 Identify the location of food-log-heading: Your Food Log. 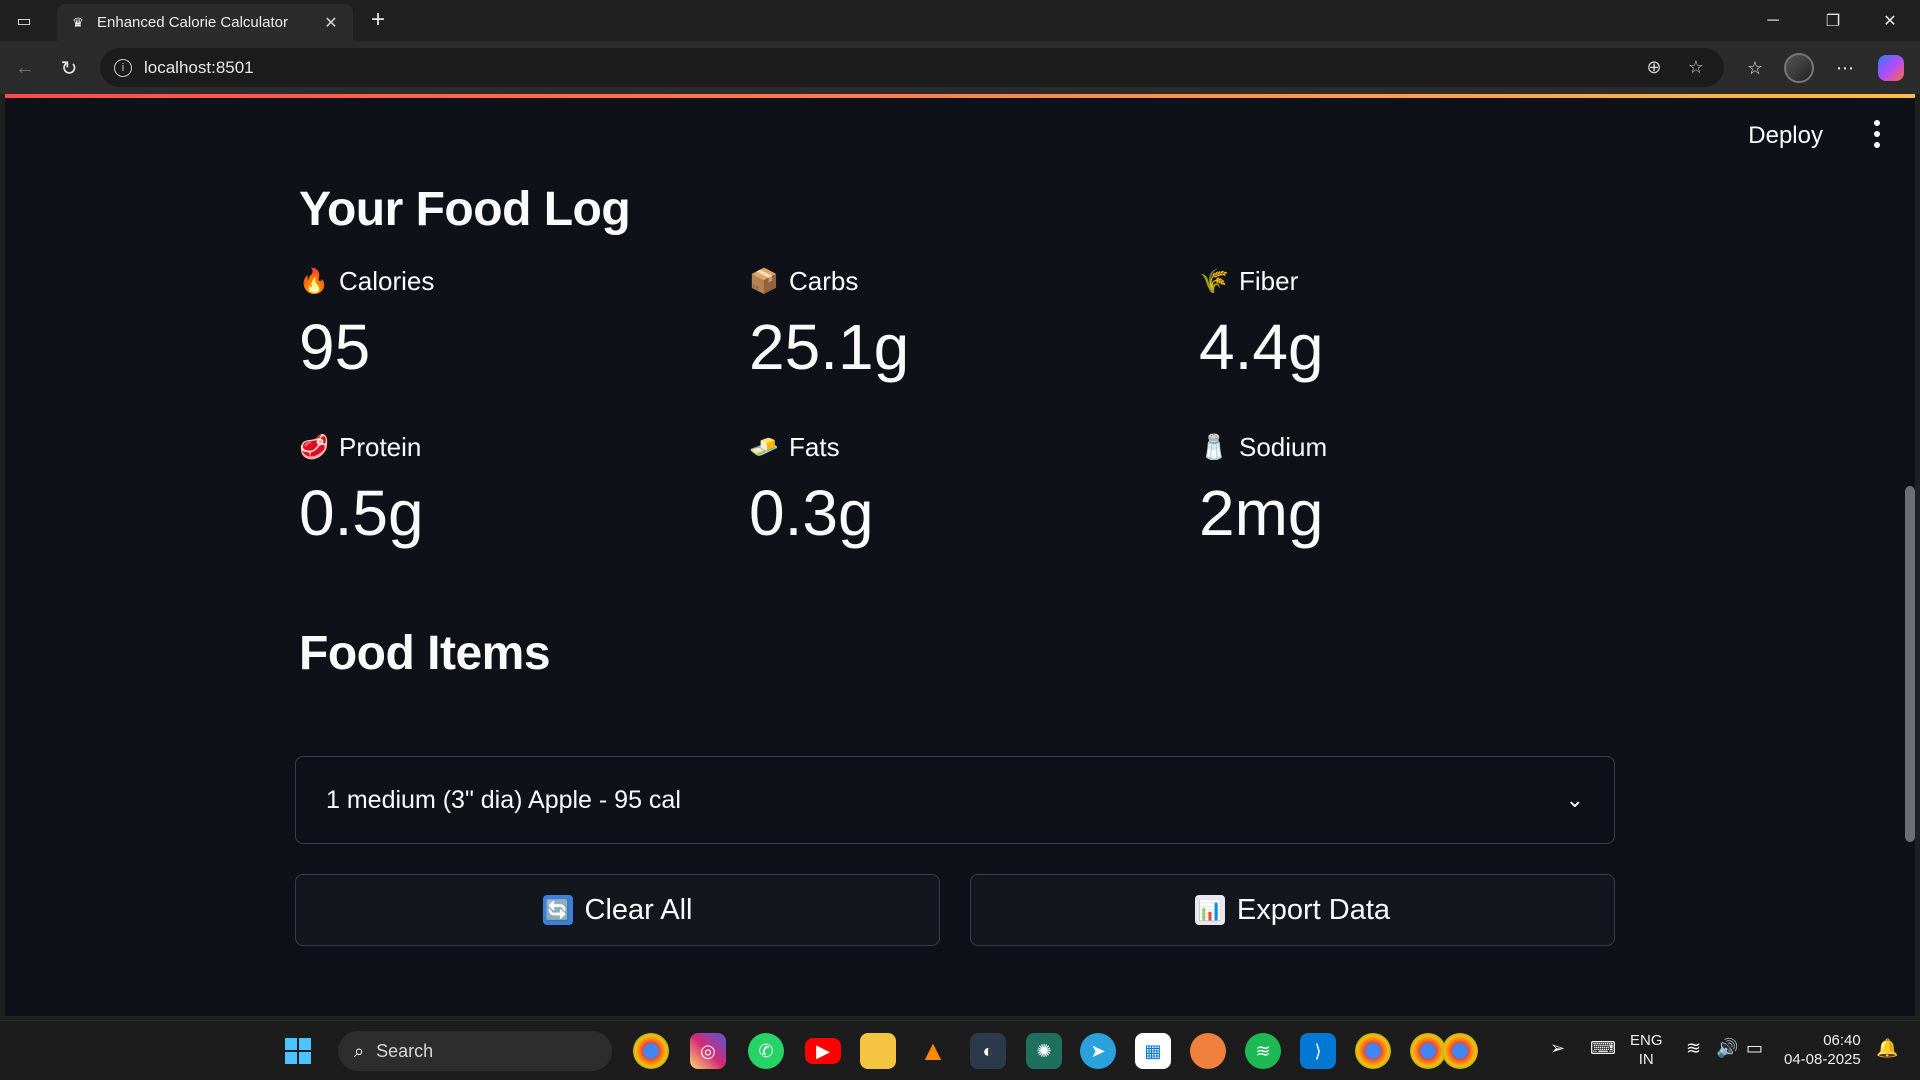
(465, 209).